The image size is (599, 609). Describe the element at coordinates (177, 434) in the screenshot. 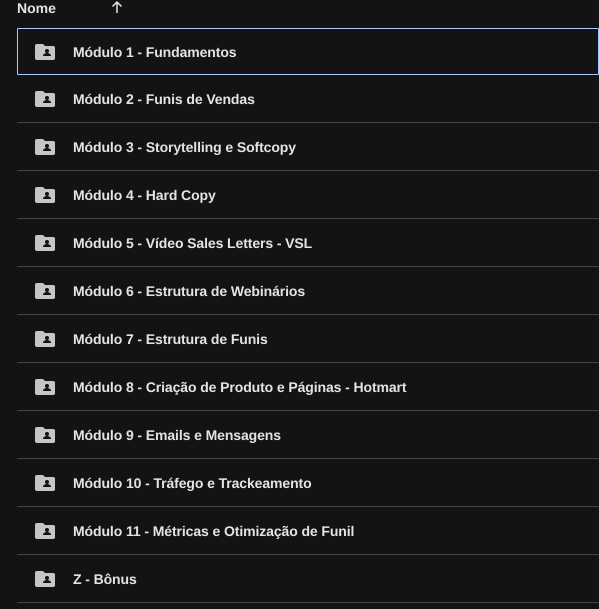

I see `folder-name: Módulo 9 - Emails e Mensagens` at that location.